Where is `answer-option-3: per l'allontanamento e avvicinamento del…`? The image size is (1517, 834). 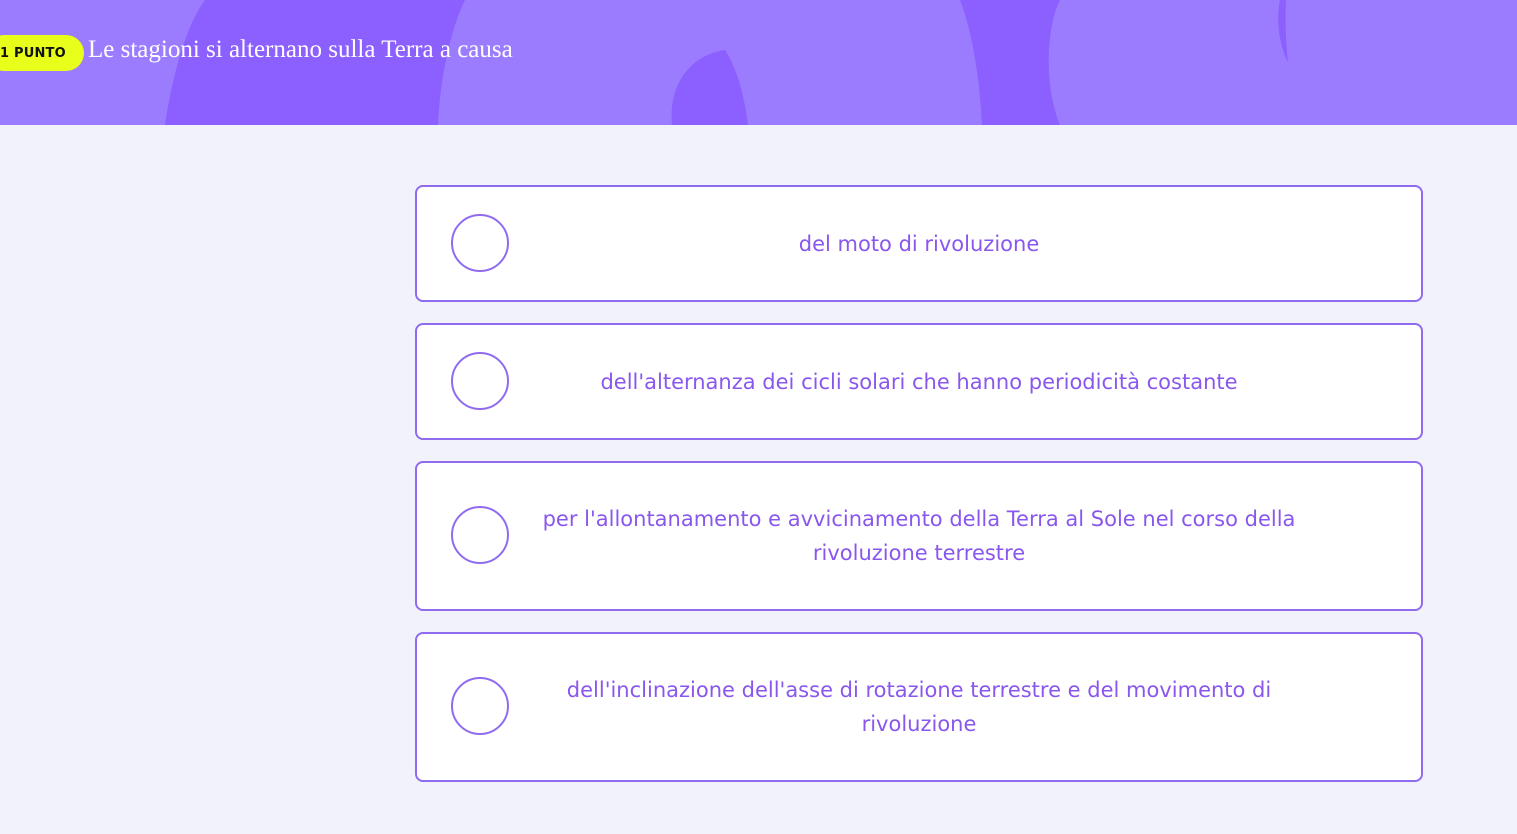 answer-option-3: per l'allontanamento e avvicinamento del… is located at coordinates (919, 536).